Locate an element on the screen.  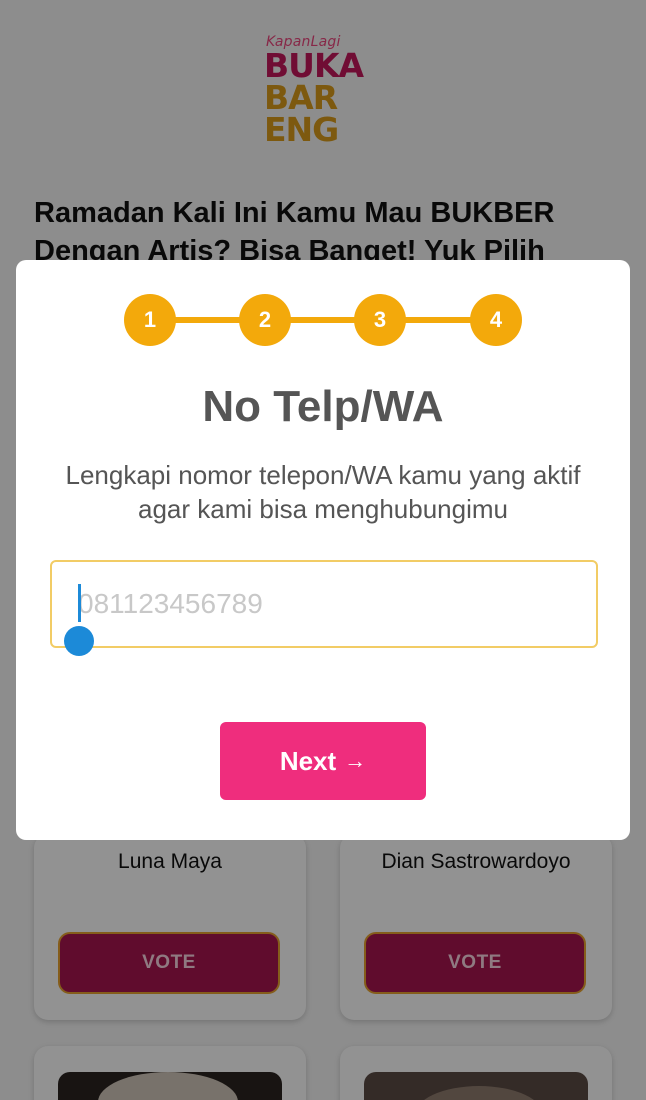
next-button-label: Next is located at coordinates (308, 760).